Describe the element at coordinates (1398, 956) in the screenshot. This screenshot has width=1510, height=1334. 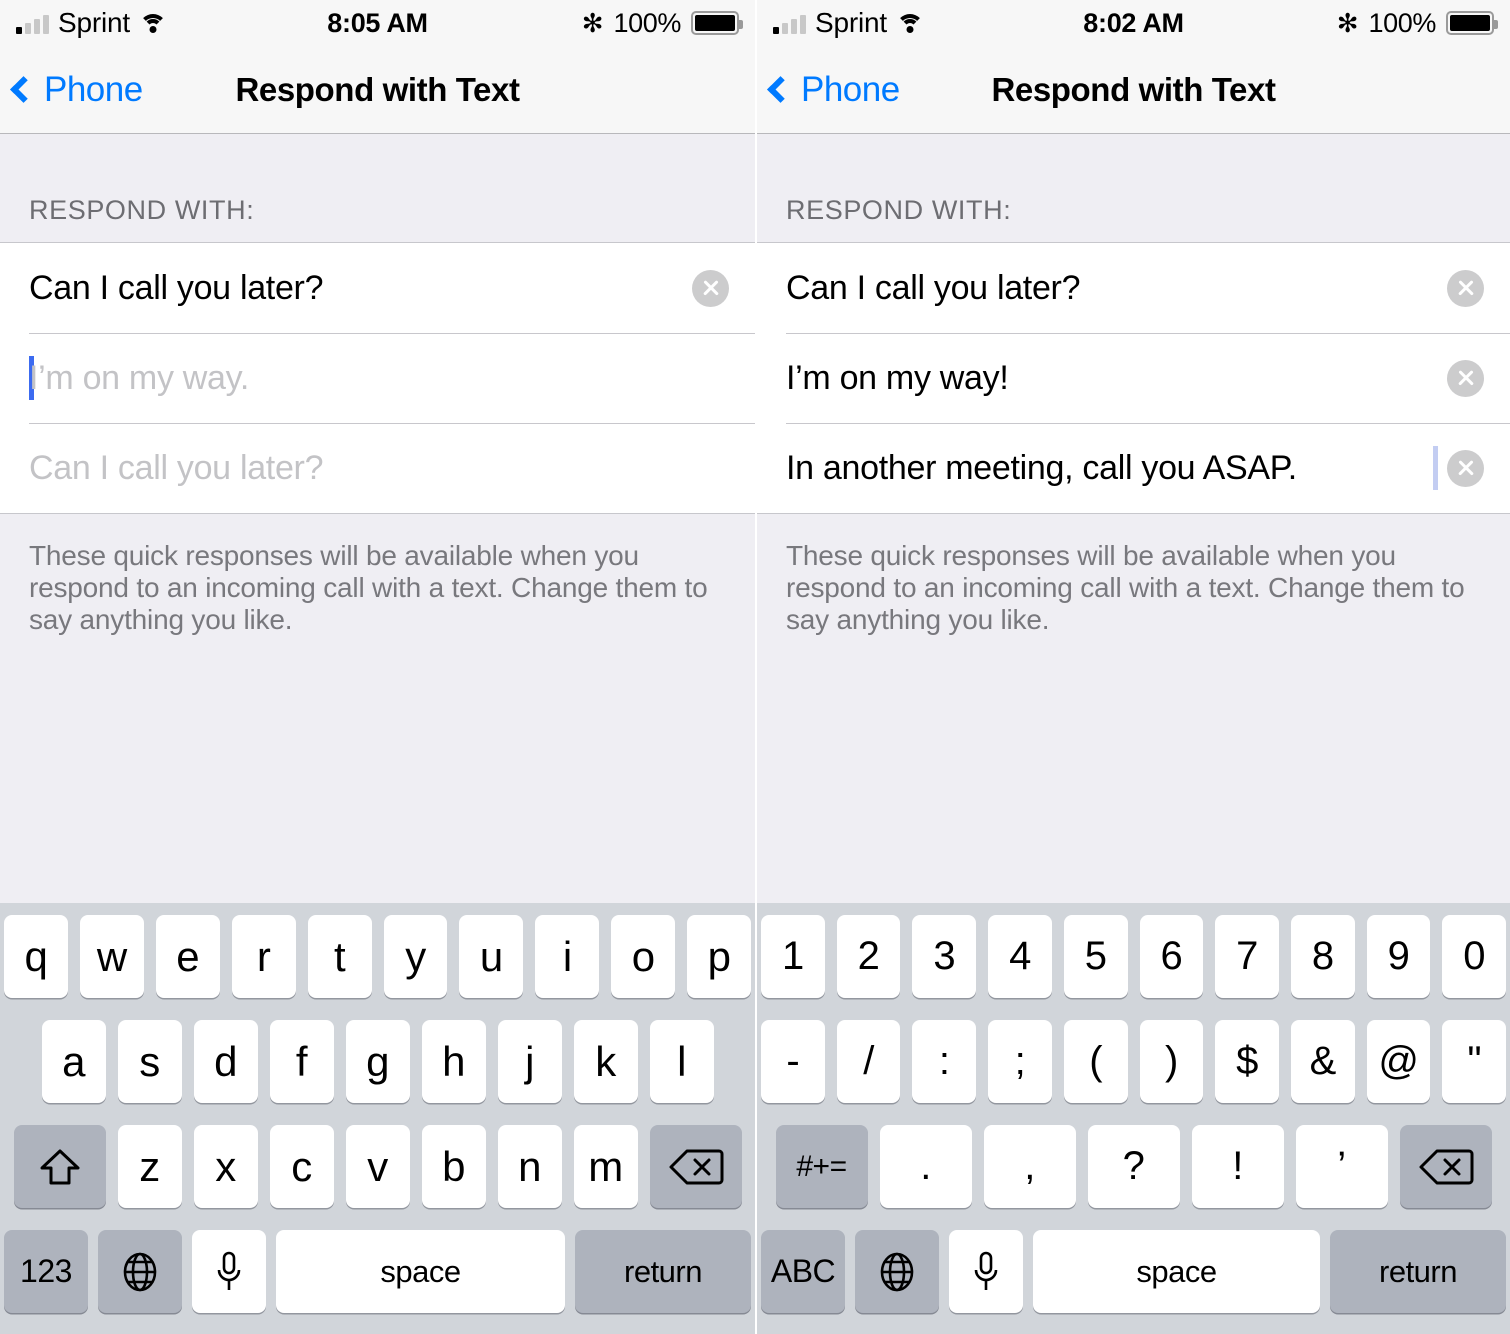
I see `key-9: 9` at that location.